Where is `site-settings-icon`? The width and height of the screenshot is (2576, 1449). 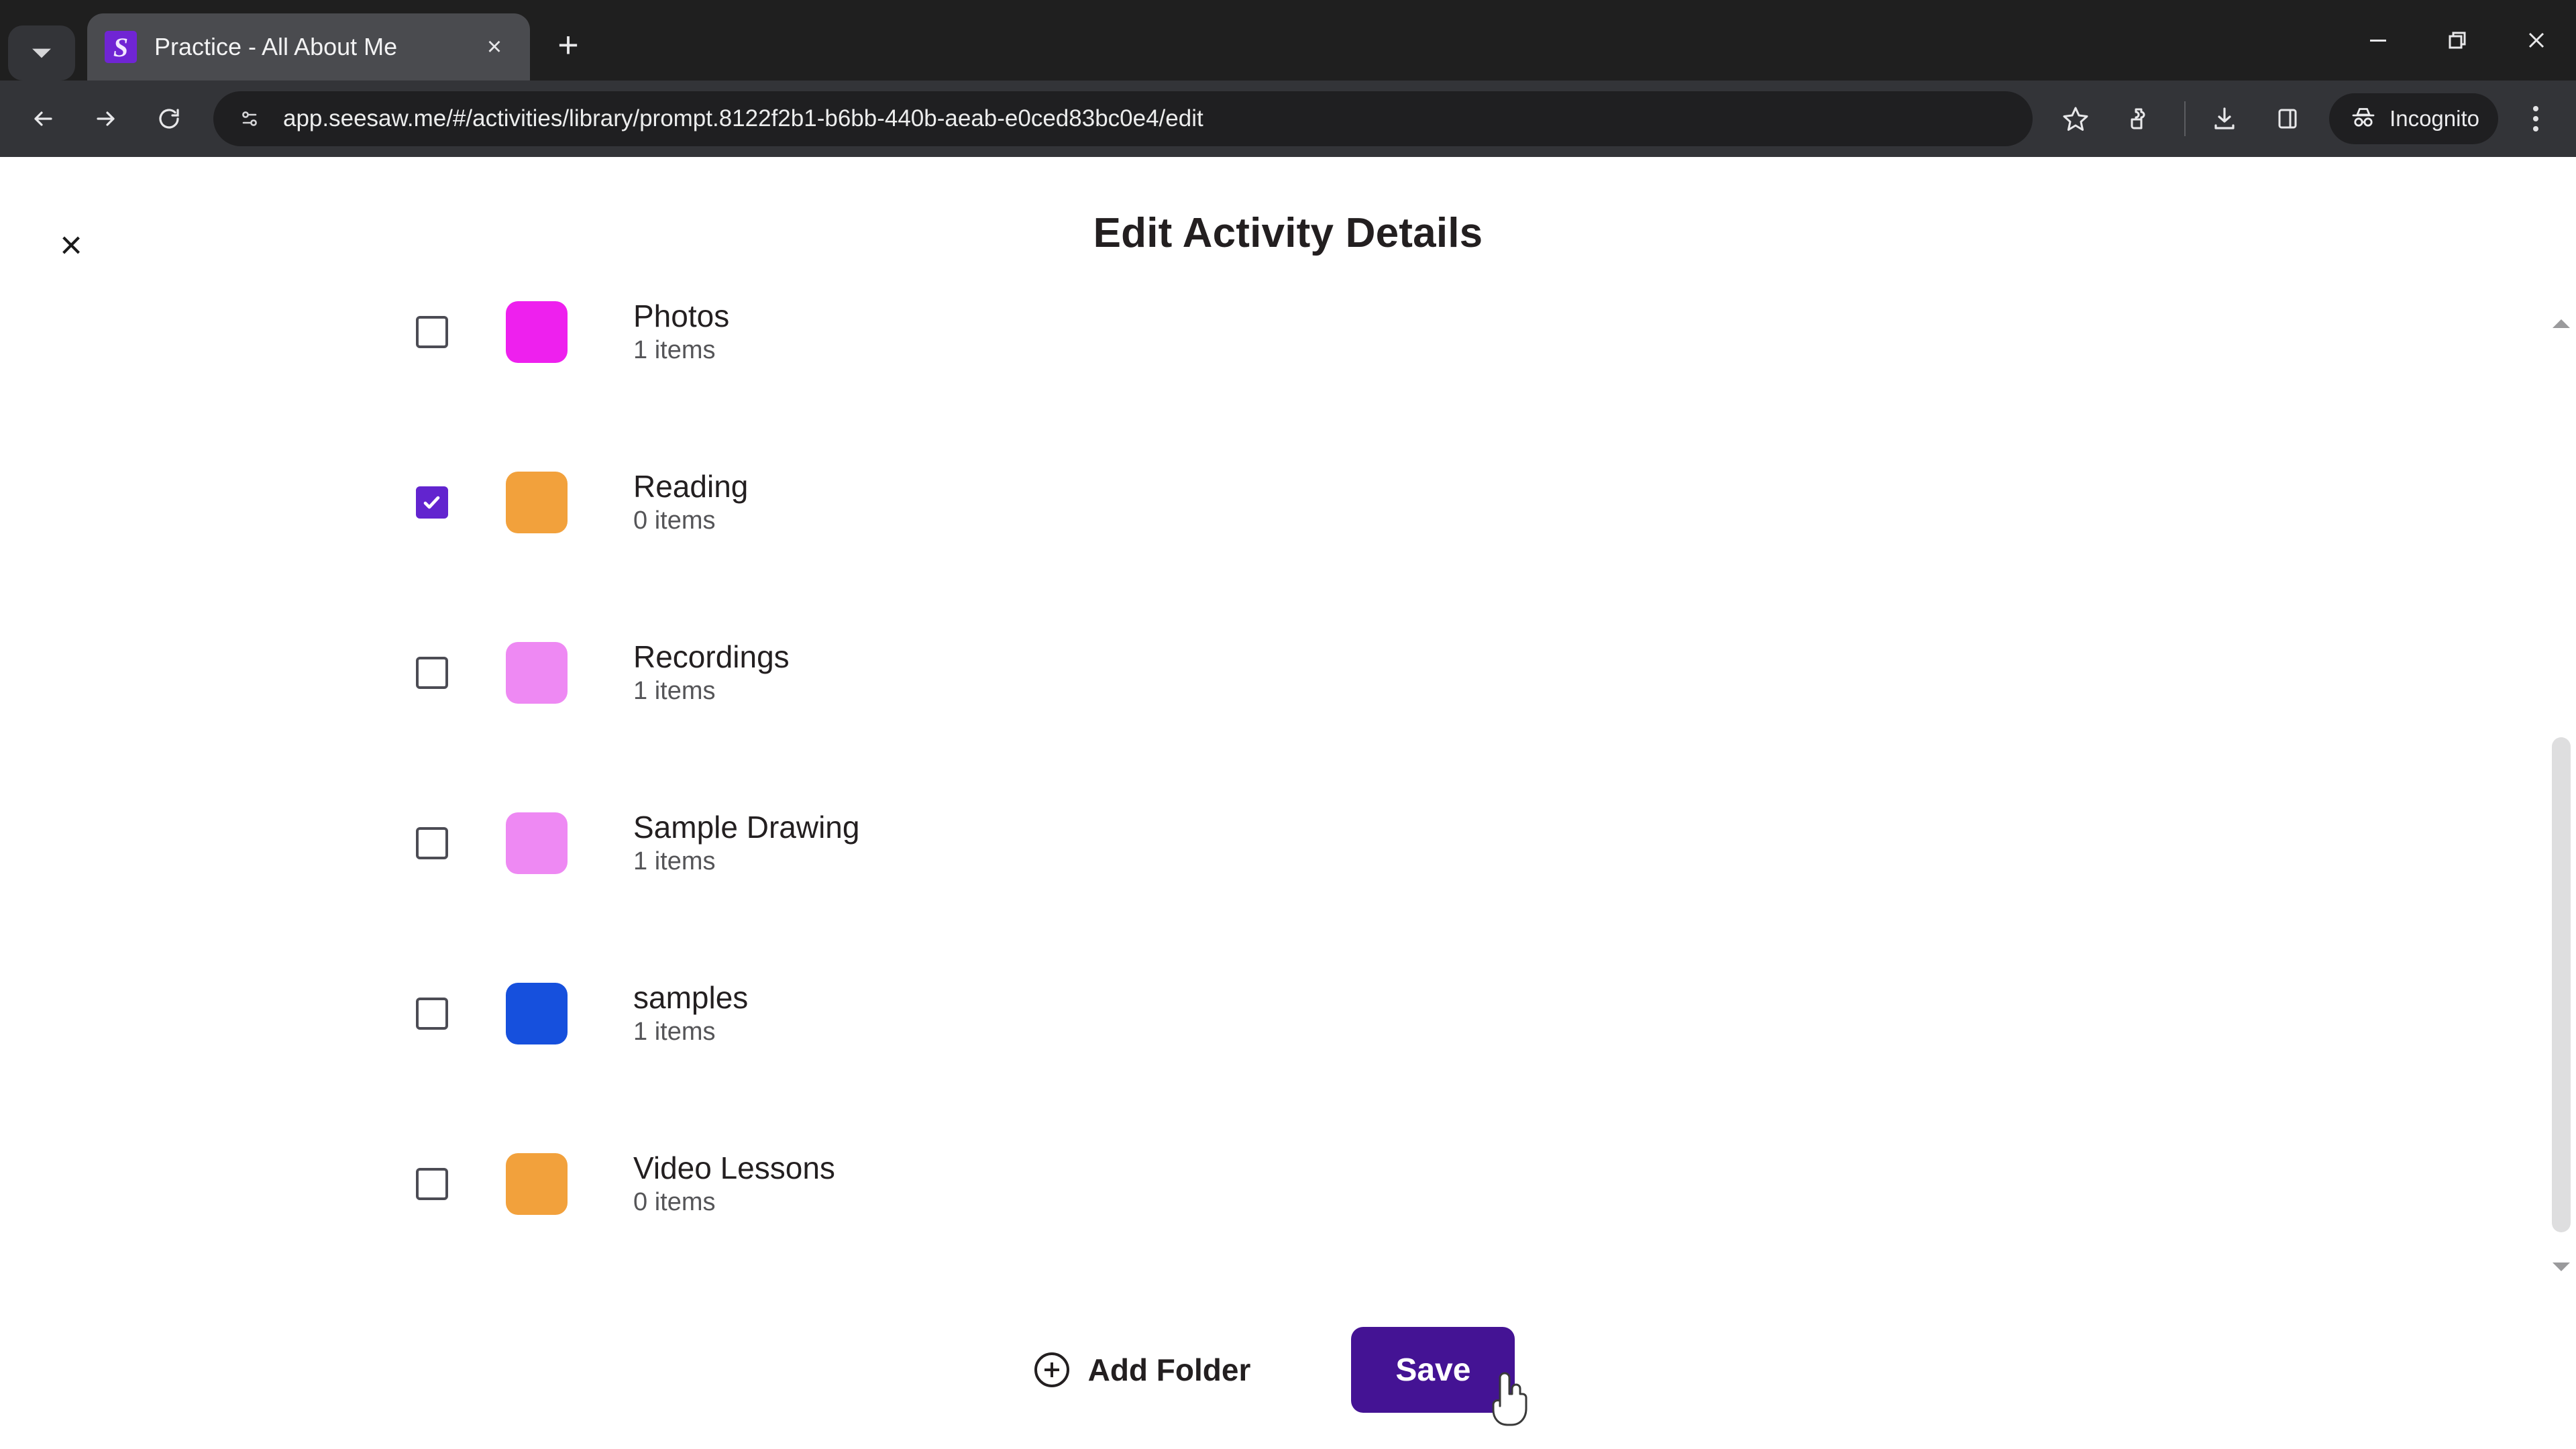 site-settings-icon is located at coordinates (249, 119).